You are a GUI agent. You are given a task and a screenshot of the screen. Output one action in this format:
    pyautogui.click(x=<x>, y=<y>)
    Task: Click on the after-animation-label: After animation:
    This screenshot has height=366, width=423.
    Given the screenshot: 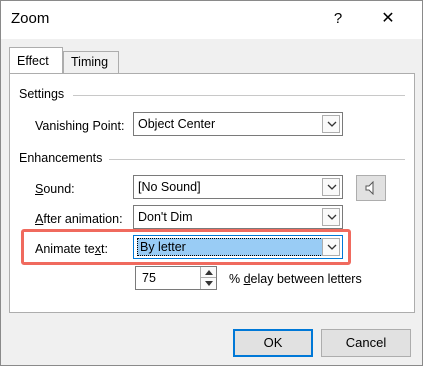 What is the action you would take?
    pyautogui.click(x=79, y=219)
    